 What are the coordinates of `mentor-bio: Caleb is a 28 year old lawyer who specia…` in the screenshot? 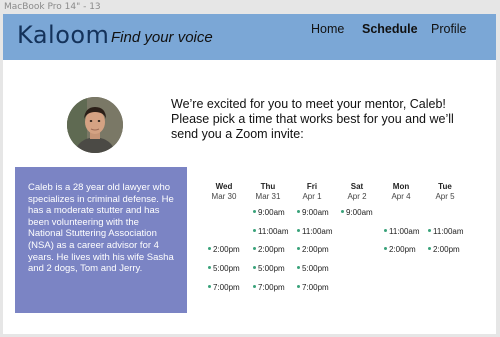 It's located at (101, 228).